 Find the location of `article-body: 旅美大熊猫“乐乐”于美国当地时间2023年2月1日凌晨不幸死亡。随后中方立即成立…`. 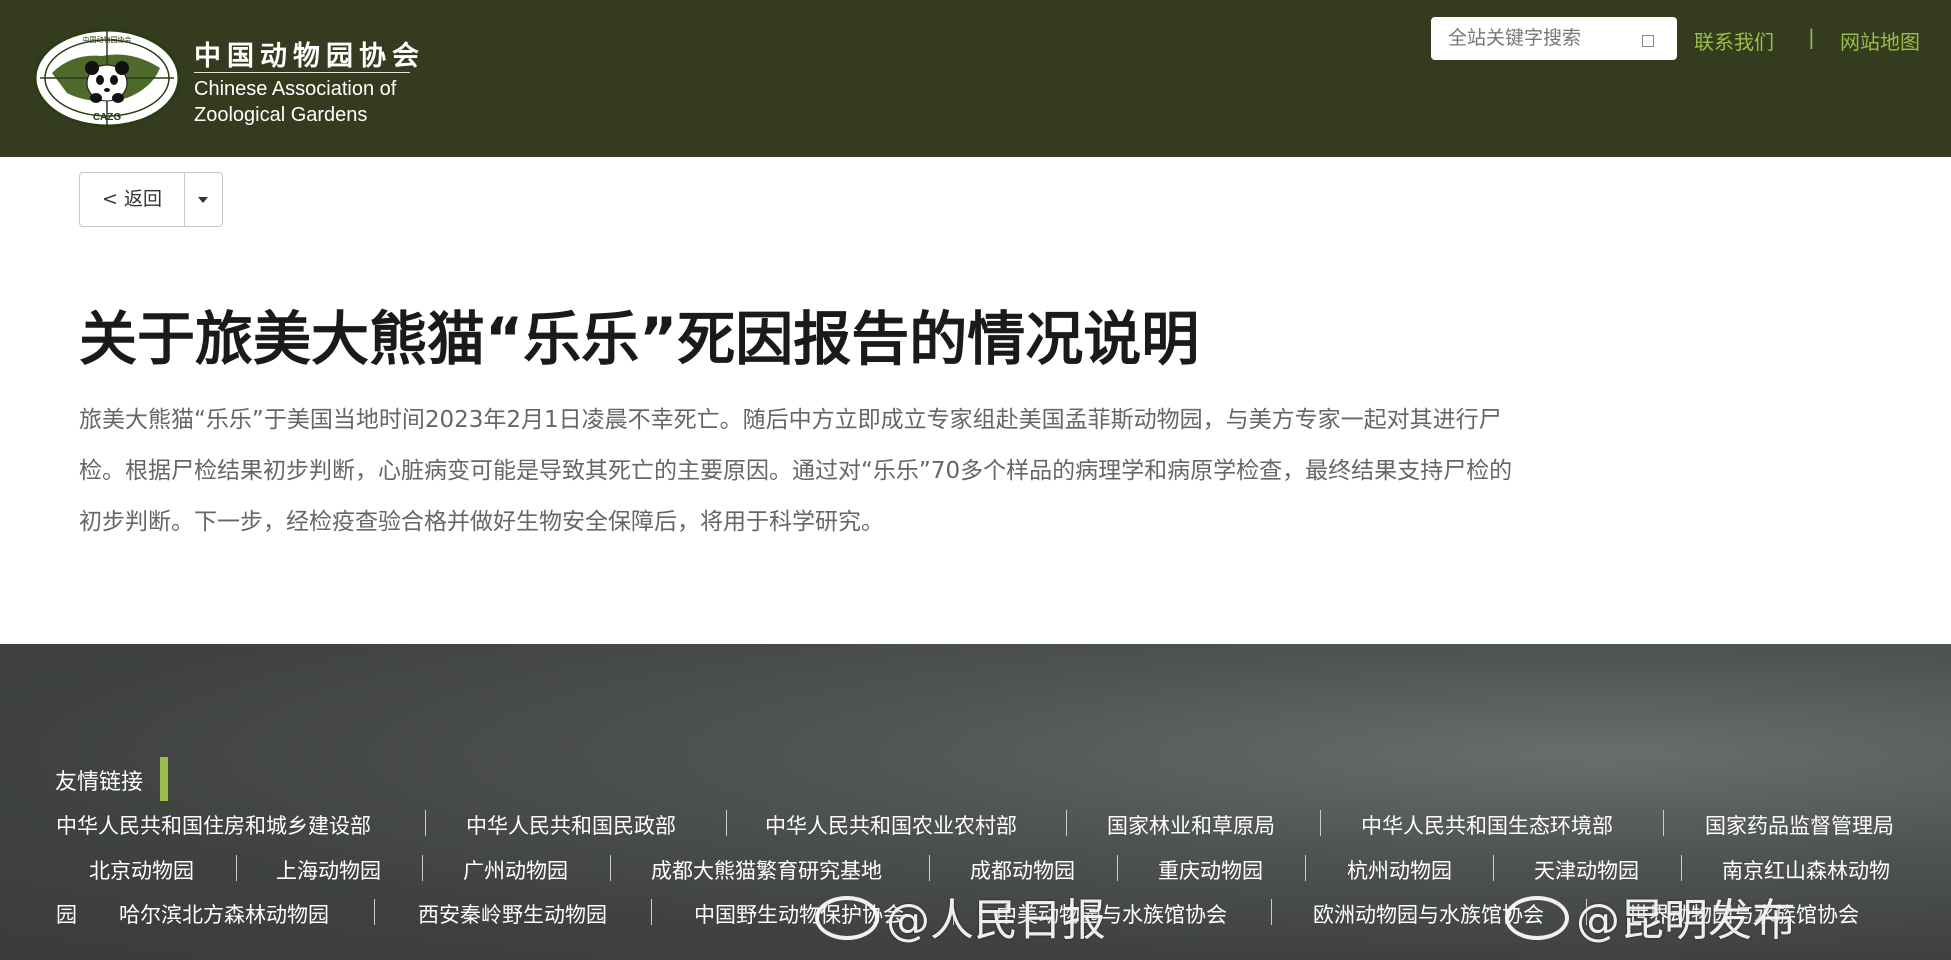

article-body: 旅美大熊猫“乐乐”于美国当地时间2023年2月1日凌晨不幸死亡。随后中方立即成立… is located at coordinates (796, 471).